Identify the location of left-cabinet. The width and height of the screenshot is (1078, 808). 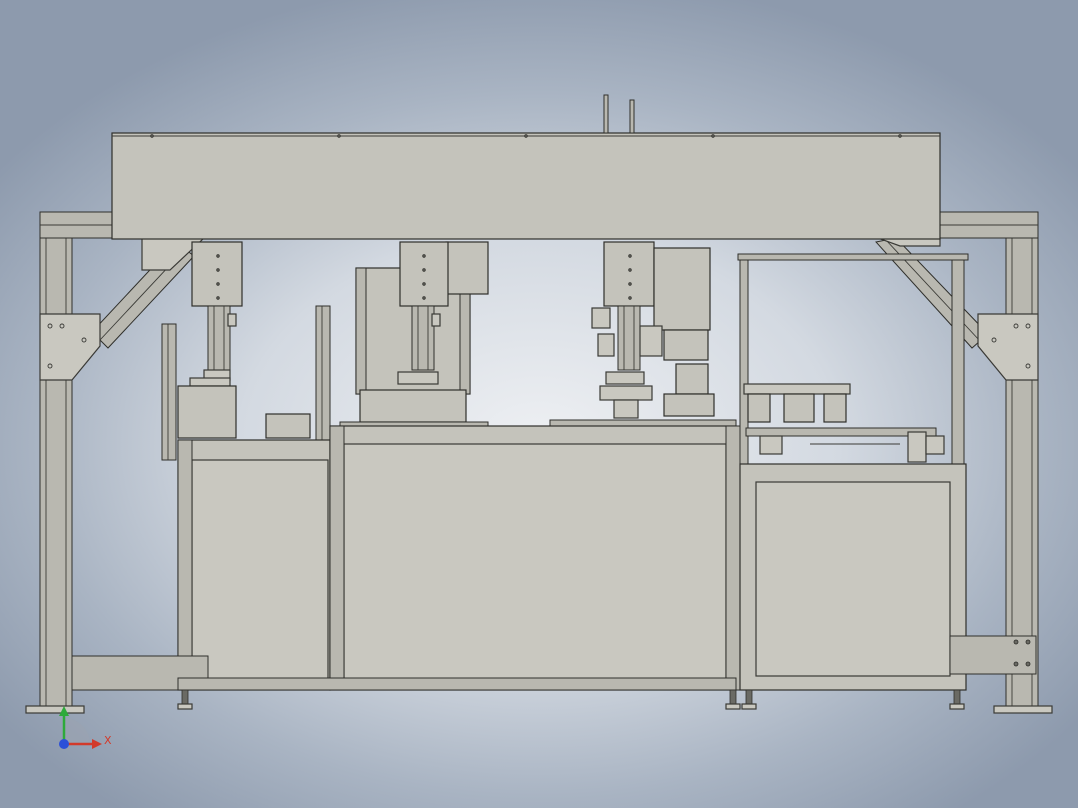
(254, 565).